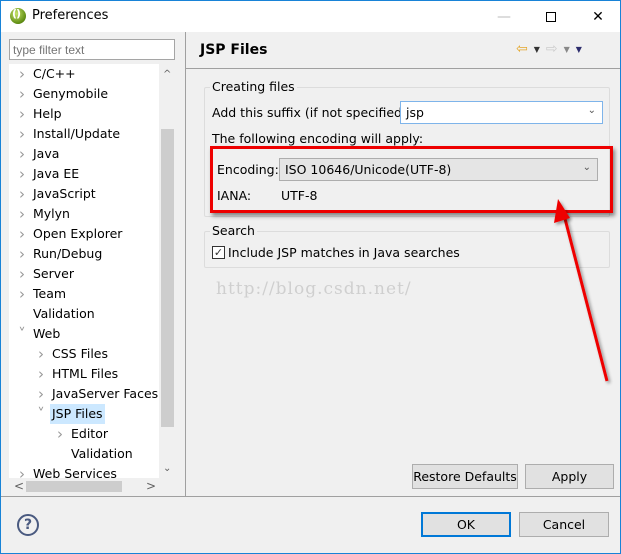 The width and height of the screenshot is (621, 554). I want to click on creating-files-legend: Creating files, so click(253, 86).